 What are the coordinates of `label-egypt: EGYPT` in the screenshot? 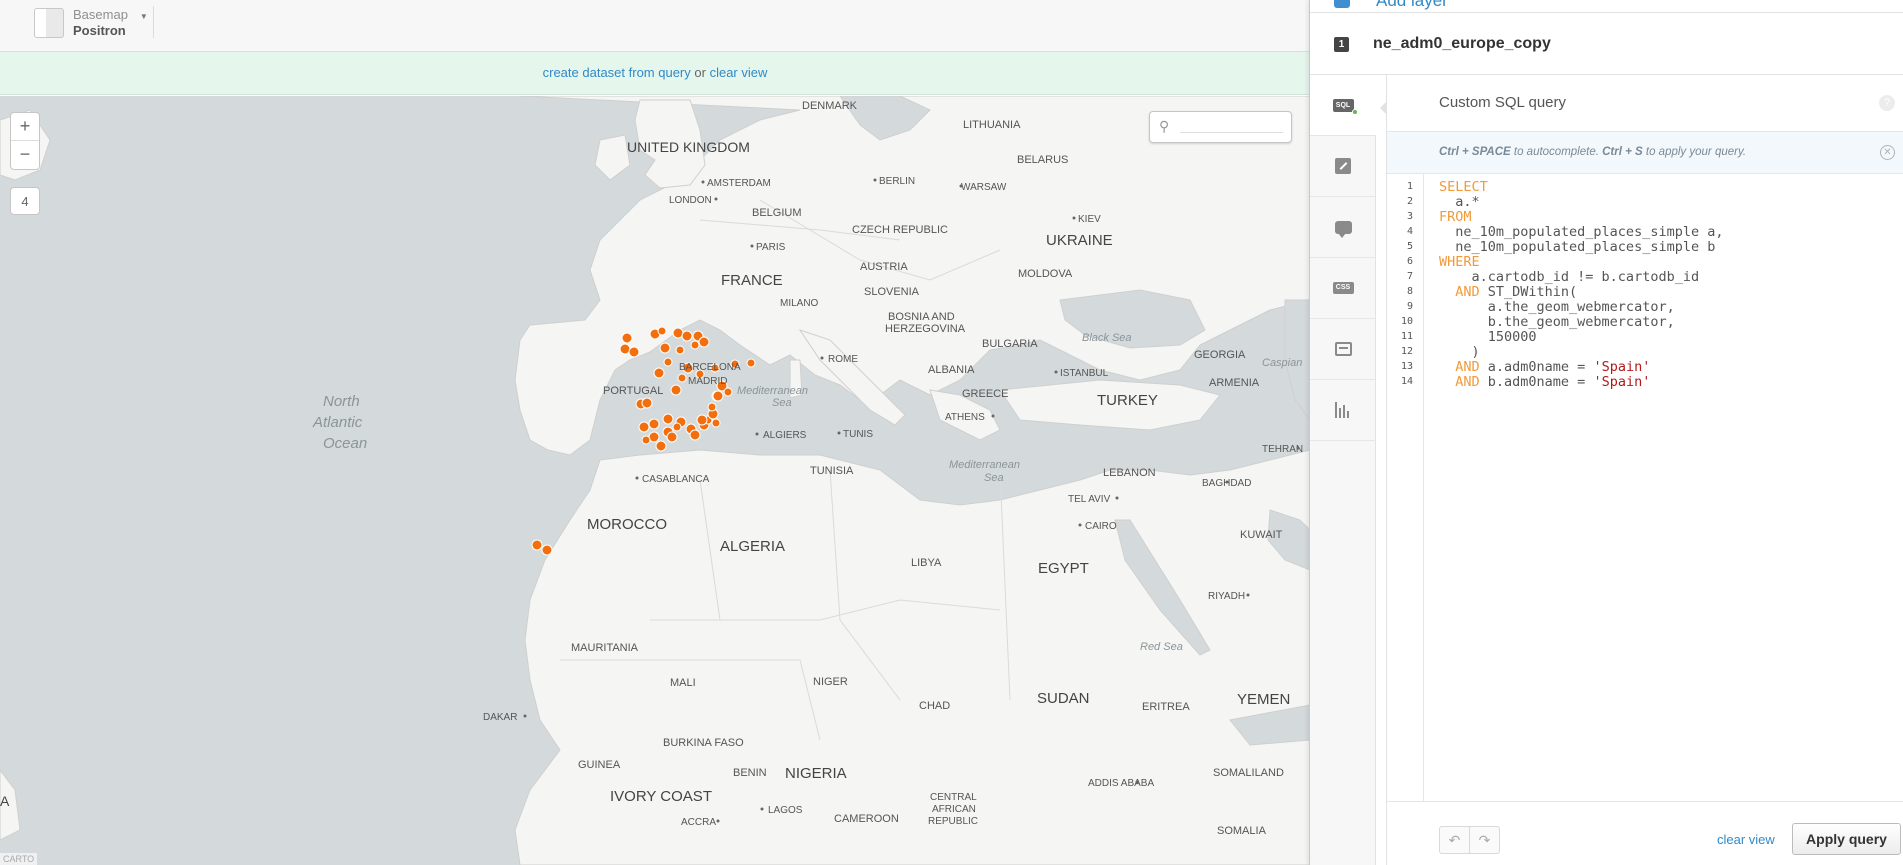 It's located at (1063, 568).